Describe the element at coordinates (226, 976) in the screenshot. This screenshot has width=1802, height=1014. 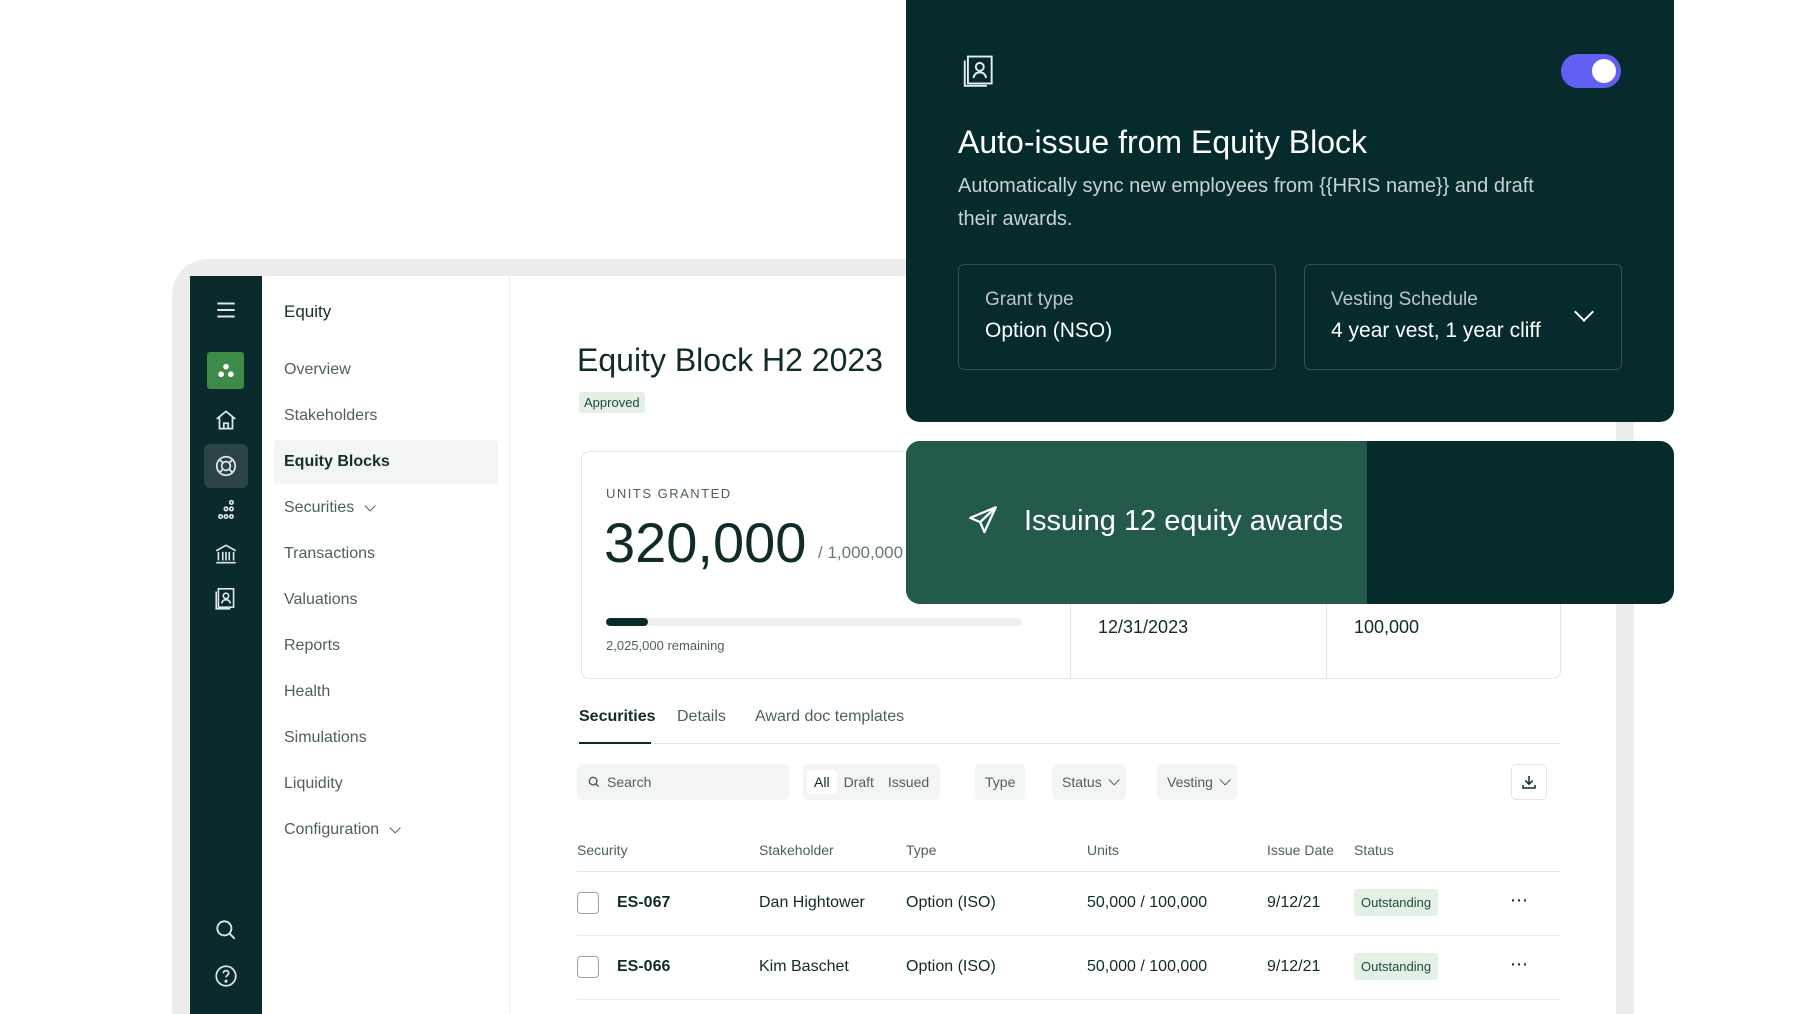
I see `help-icon` at that location.